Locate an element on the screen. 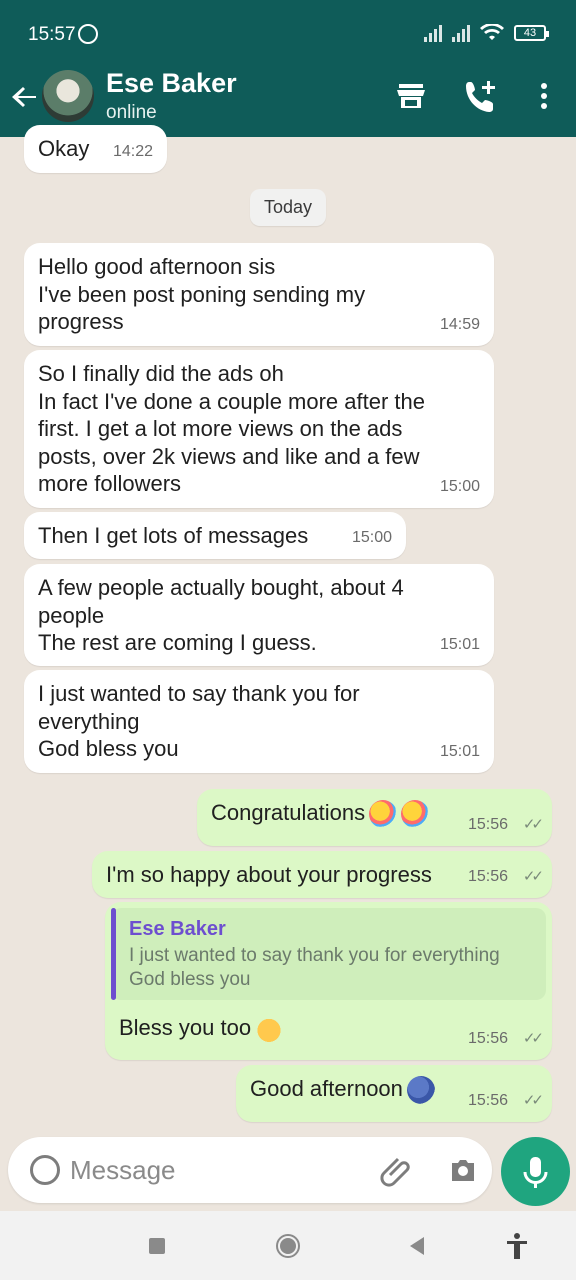  home-icon is located at coordinates (288, 1246).